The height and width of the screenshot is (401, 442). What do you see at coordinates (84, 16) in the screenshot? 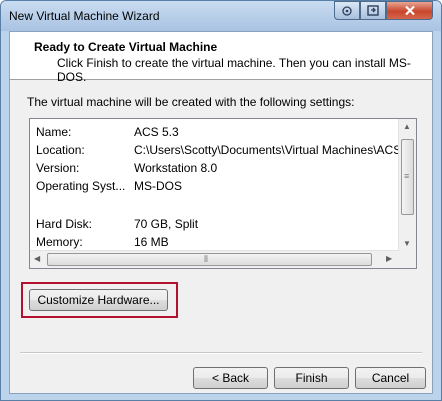
I see `window-title: New Virtual Machine Wizard` at bounding box center [84, 16].